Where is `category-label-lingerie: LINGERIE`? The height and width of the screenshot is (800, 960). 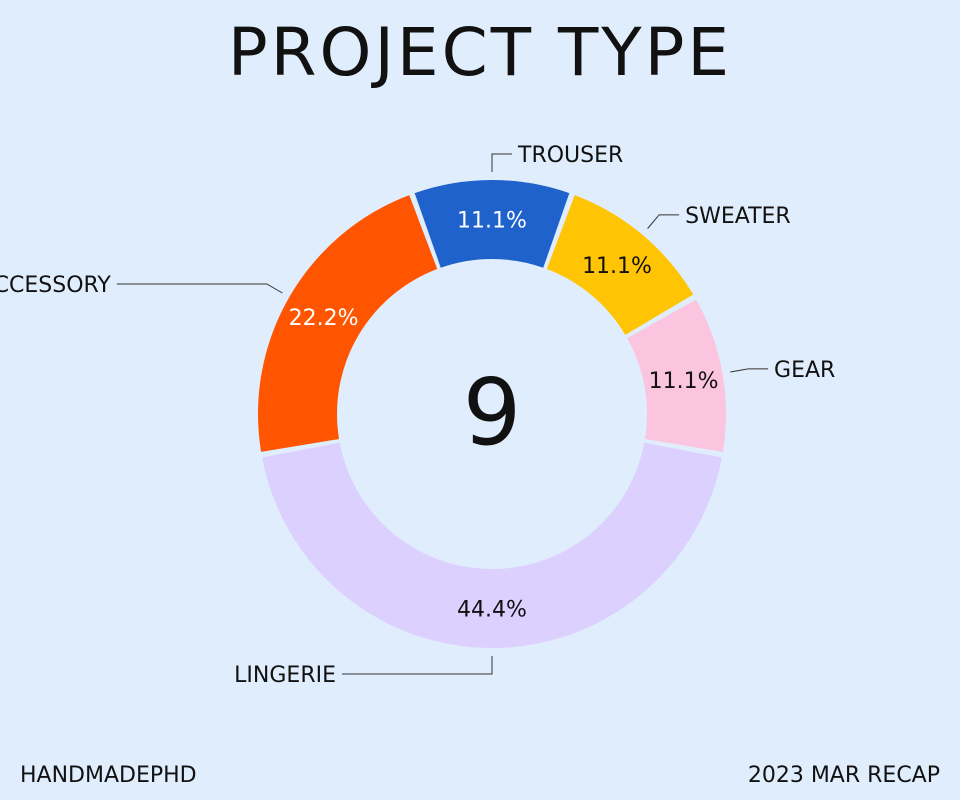
category-label-lingerie: LINGERIE is located at coordinates (285, 675).